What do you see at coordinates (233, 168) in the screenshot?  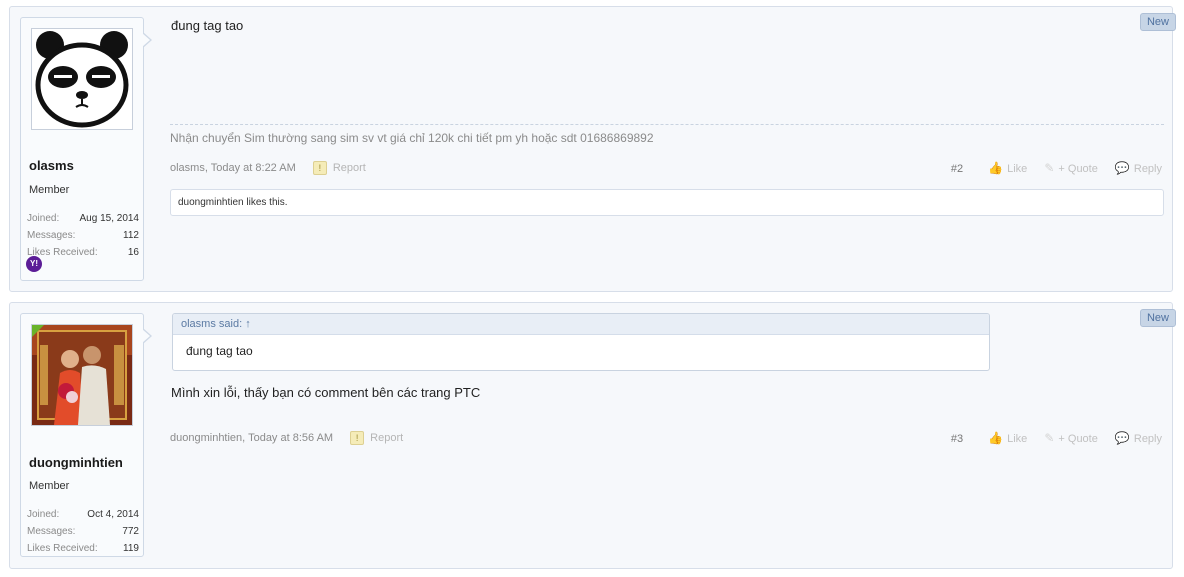 I see `author-date: olasms, Today at 8:22 AM` at bounding box center [233, 168].